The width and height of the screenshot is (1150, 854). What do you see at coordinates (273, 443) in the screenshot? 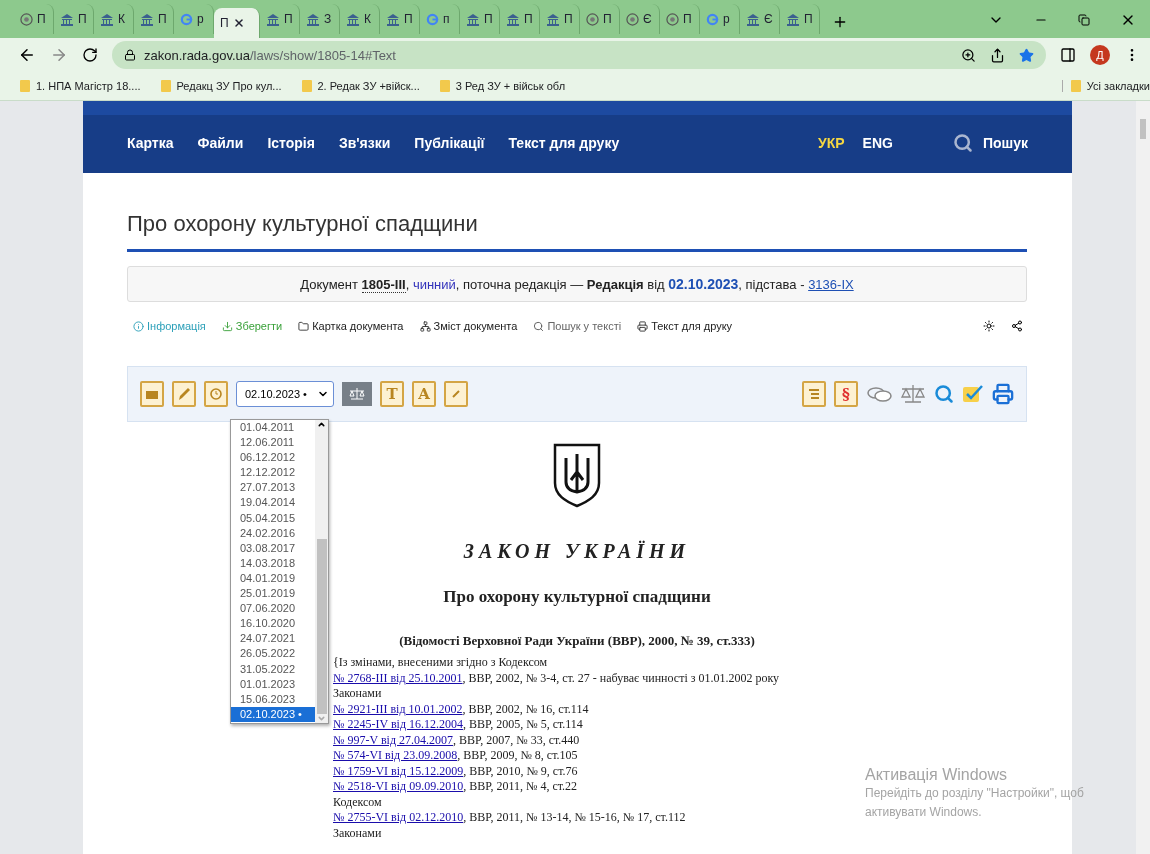
I see `dropdown-option: 12.06.2011` at bounding box center [273, 443].